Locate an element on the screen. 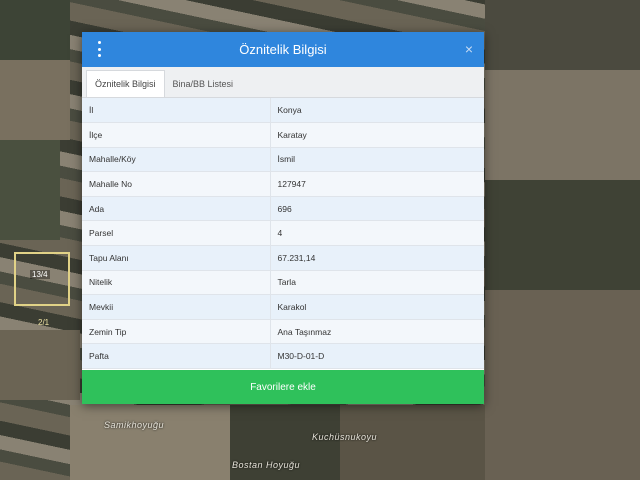  attribute-key: Ada is located at coordinates (176, 209).